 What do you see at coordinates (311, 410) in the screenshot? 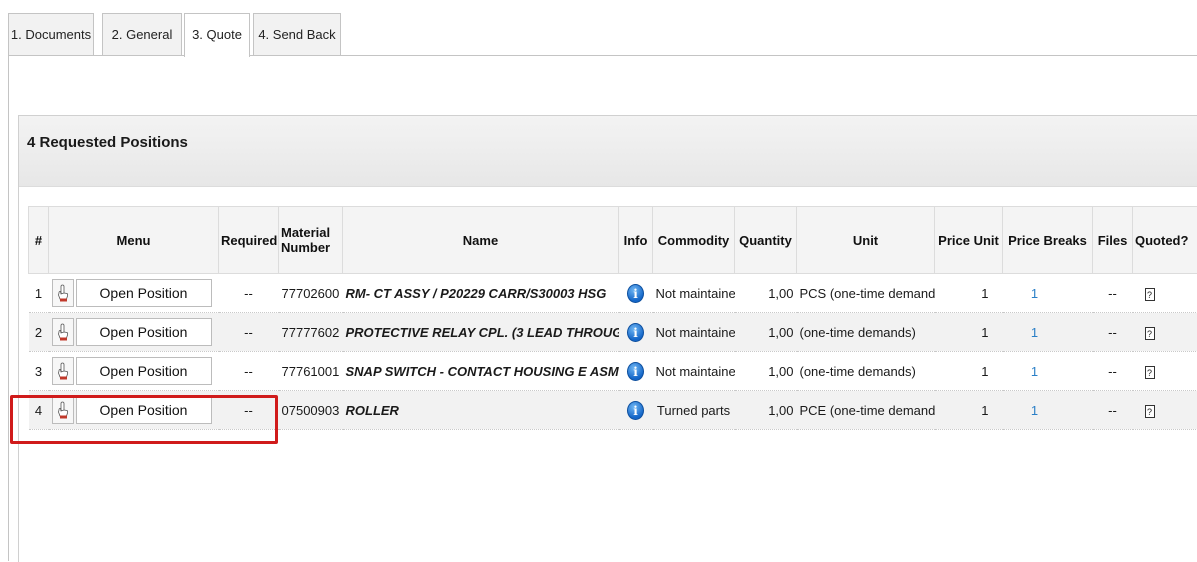
I see `material-number: 07500903` at bounding box center [311, 410].